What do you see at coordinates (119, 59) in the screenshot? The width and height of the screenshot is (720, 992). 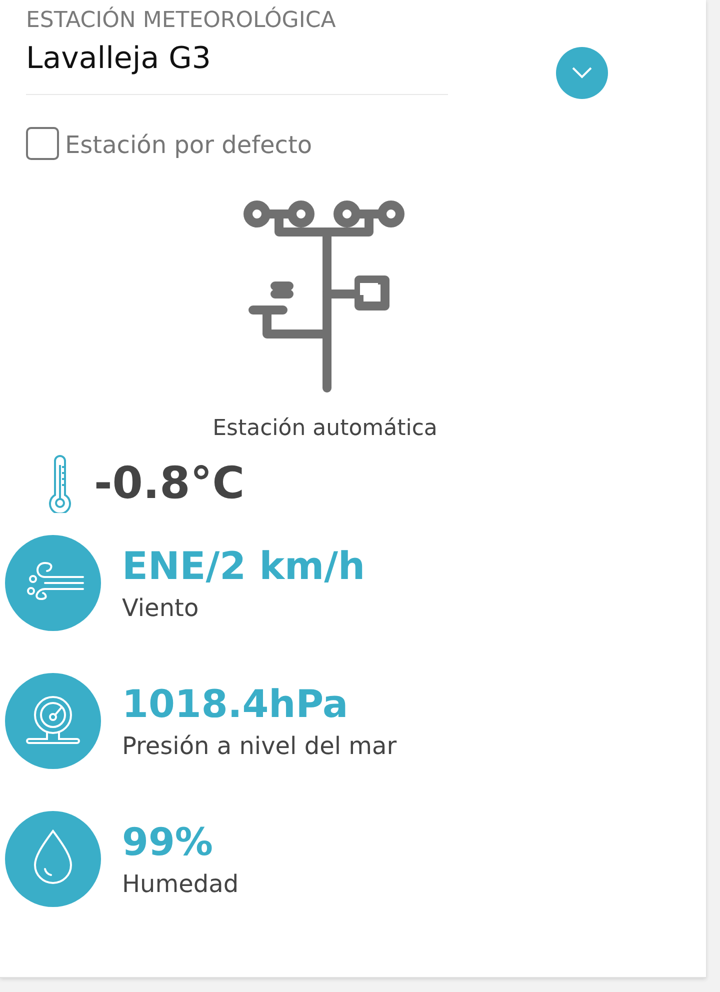 I see `station-name: Lavalleja G3` at bounding box center [119, 59].